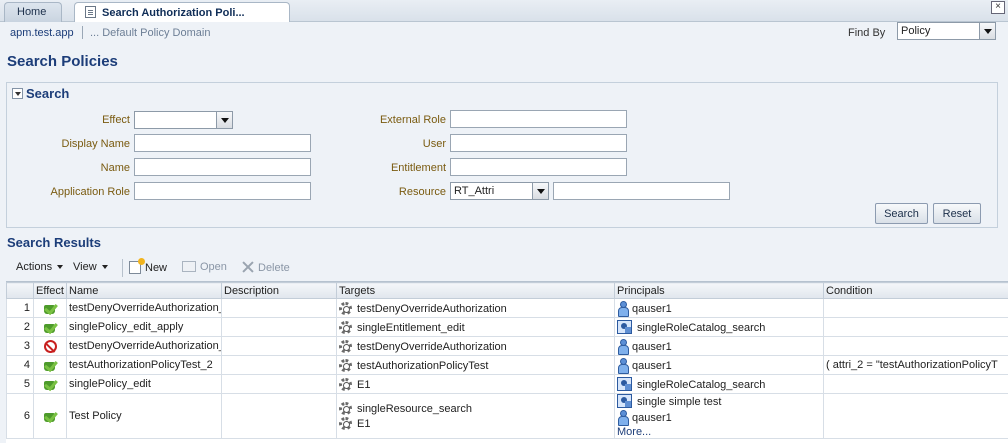 This screenshot has height=443, width=1008. I want to click on principals-cell: singleRoleCatalog_search, so click(719, 327).